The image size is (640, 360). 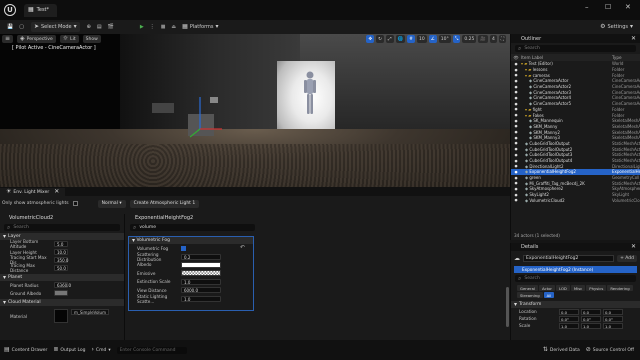 I want to click on project-tab: ▦ Test*, so click(x=41, y=10).